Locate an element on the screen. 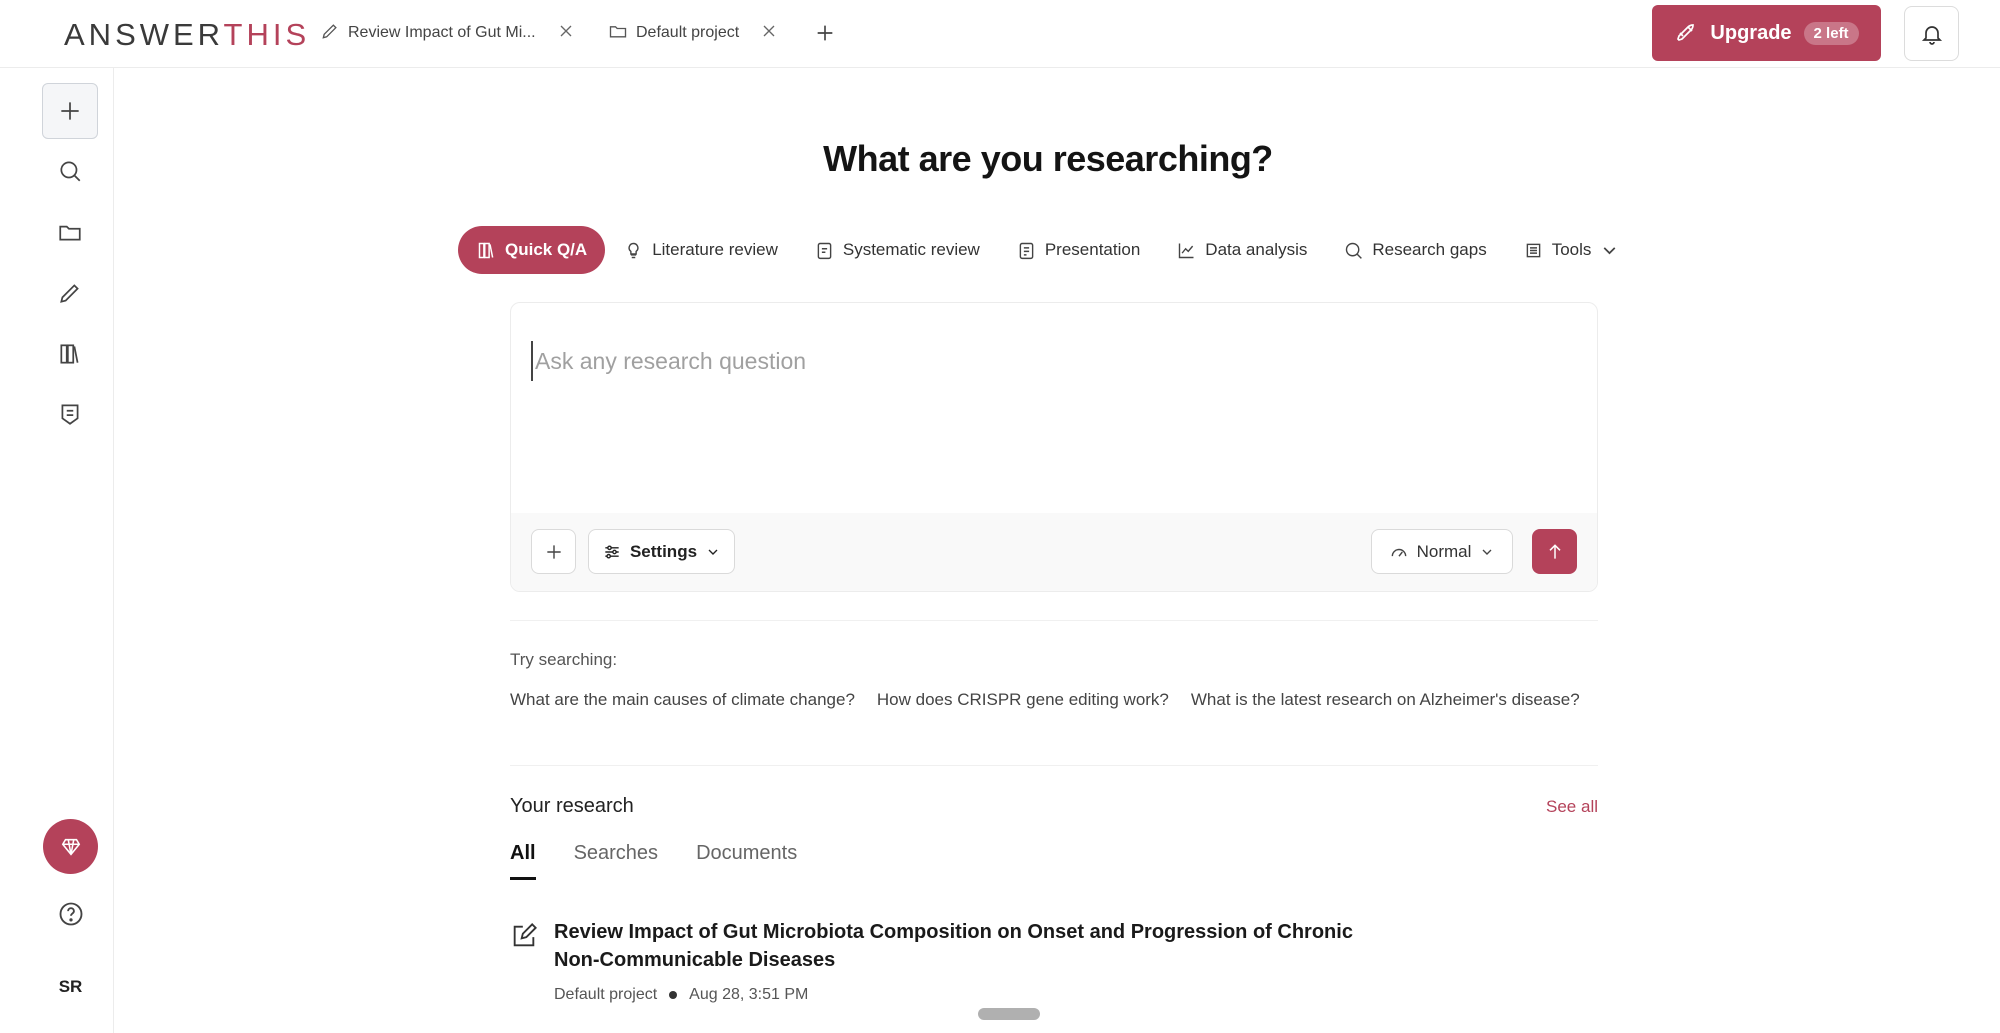  slides-icon is located at coordinates (1026, 250).